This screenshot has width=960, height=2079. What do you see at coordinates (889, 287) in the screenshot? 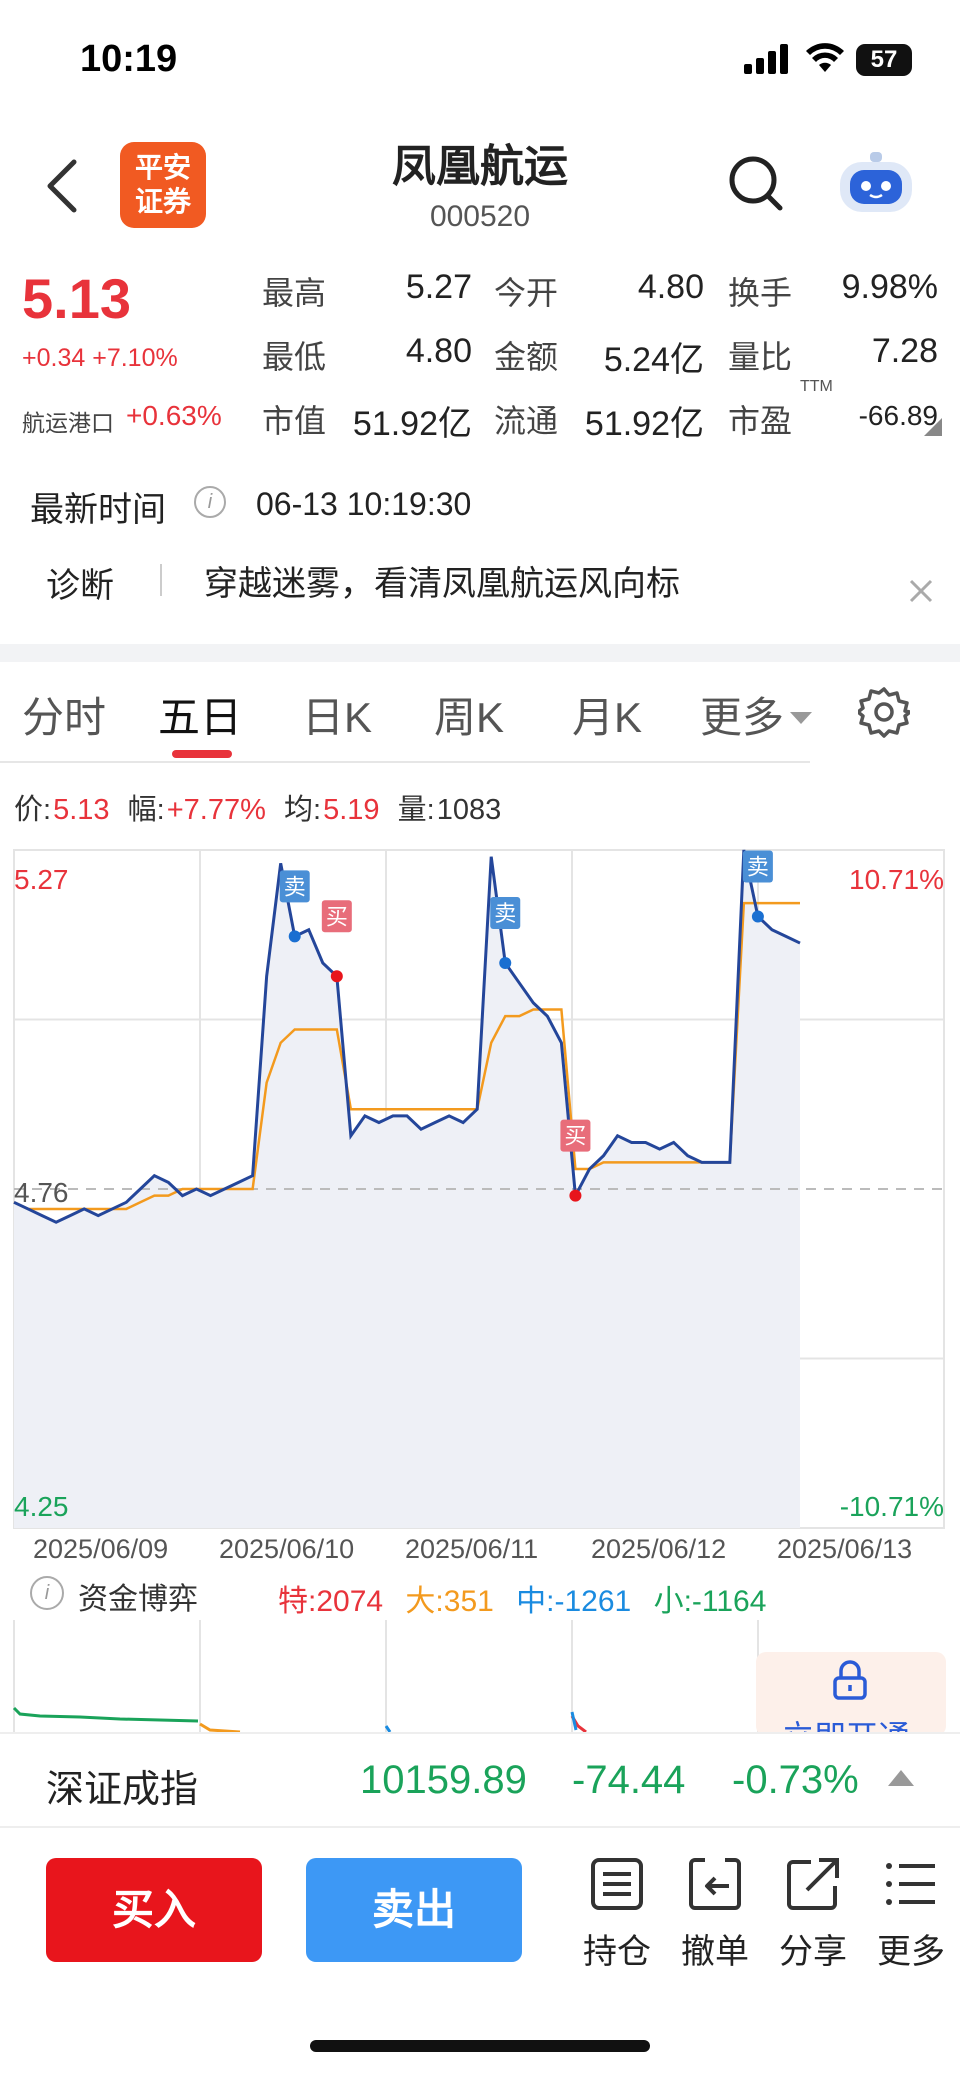
I see `turnover-value: 9.98%` at bounding box center [889, 287].